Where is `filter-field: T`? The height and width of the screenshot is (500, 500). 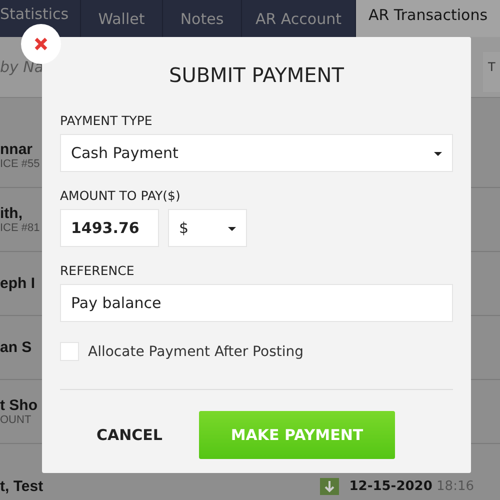
filter-field: T is located at coordinates (491, 72).